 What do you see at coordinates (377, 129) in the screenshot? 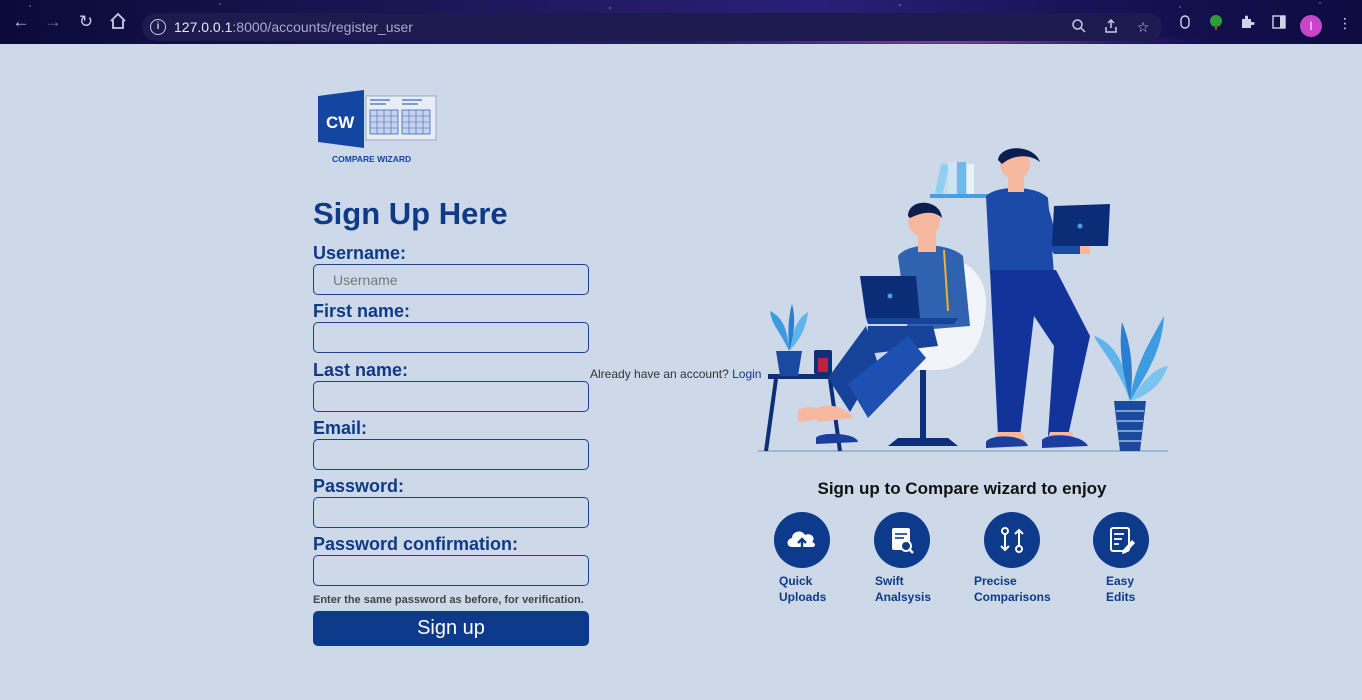
I see `compare-wizard-logo: CW COMPARE WIZARD` at bounding box center [377, 129].